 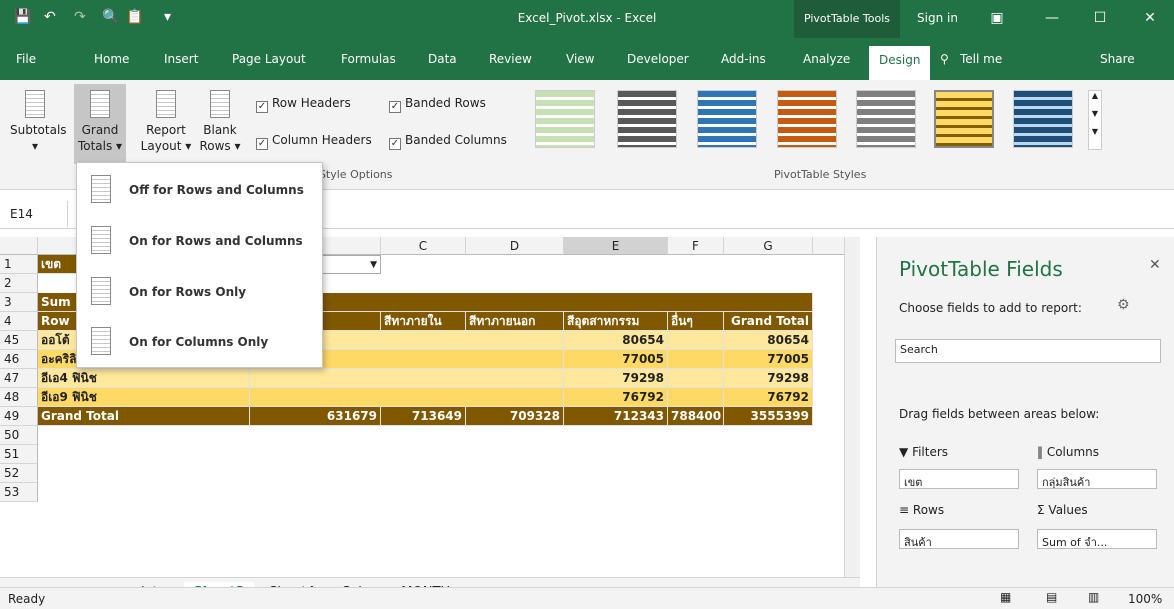 I want to click on row-headers-checkbox: ✓ Row Headers, so click(x=303, y=104).